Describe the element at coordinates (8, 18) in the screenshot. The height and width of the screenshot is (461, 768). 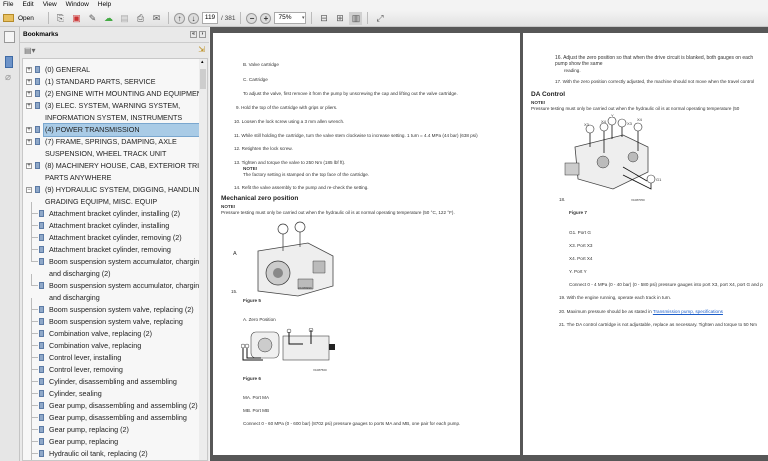
I see `folder-icon` at that location.